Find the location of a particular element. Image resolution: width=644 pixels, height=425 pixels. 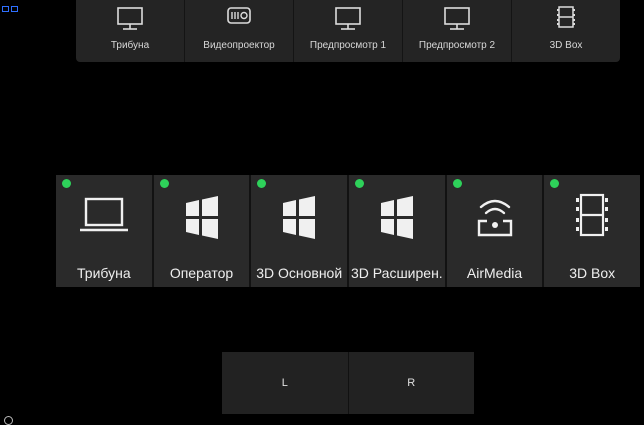

source-button-3d-main: 3D Основной is located at coordinates (300, 231).